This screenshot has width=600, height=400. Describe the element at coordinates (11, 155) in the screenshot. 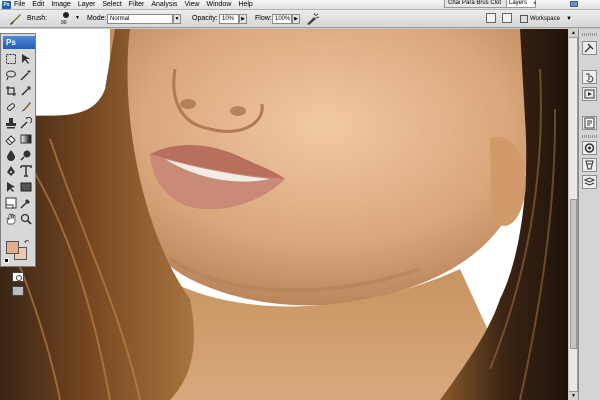

I see `blur-icon` at that location.